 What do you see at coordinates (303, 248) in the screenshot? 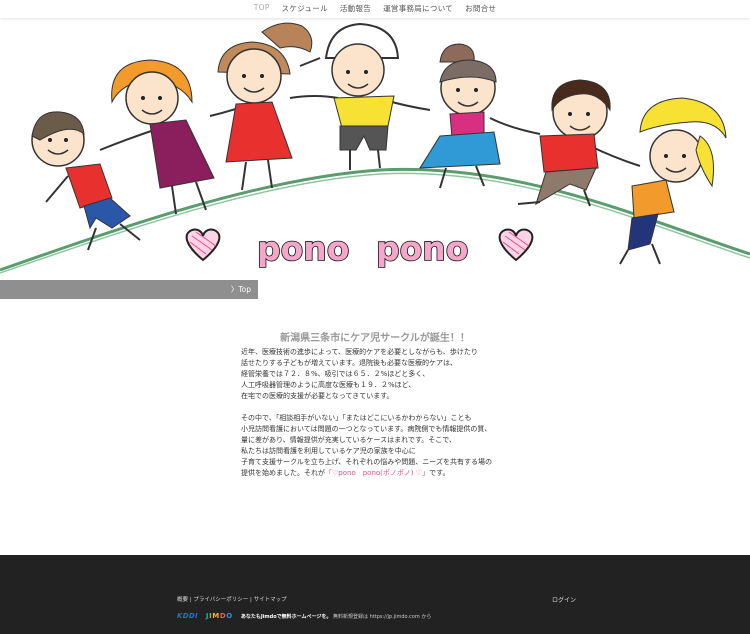
I see `logo-word-left: pono` at bounding box center [303, 248].